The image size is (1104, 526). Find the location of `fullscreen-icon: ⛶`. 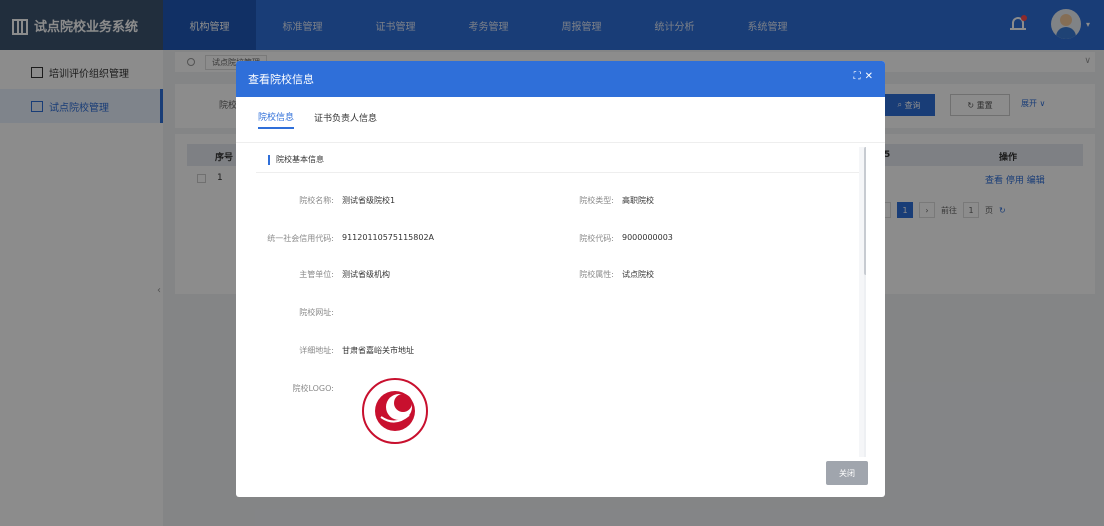

fullscreen-icon: ⛶ is located at coordinates (857, 76).